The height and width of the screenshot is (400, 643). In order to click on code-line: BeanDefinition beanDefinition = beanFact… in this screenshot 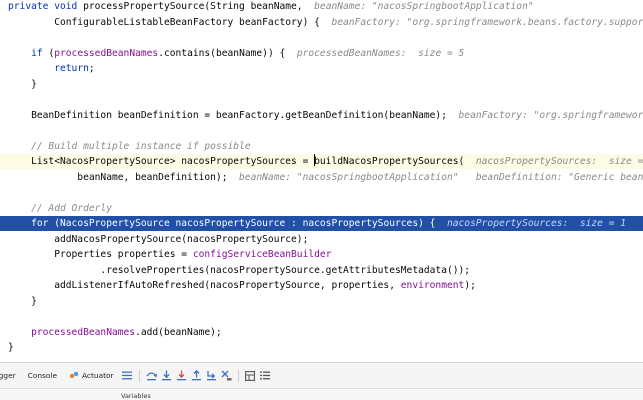, I will do `click(321, 115)`.